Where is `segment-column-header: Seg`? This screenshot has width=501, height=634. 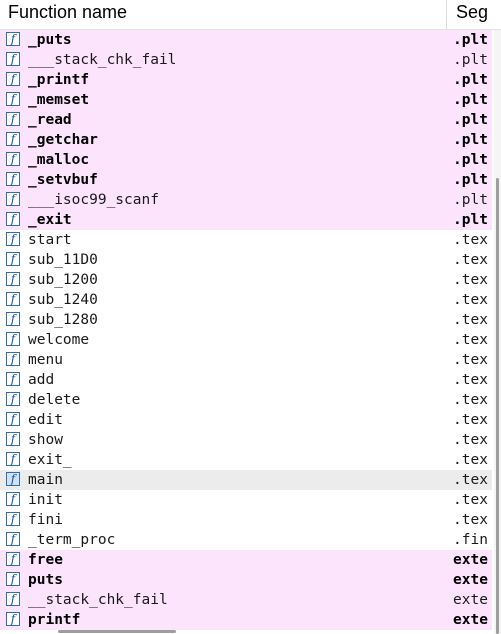
segment-column-header: Seg is located at coordinates (474, 14).